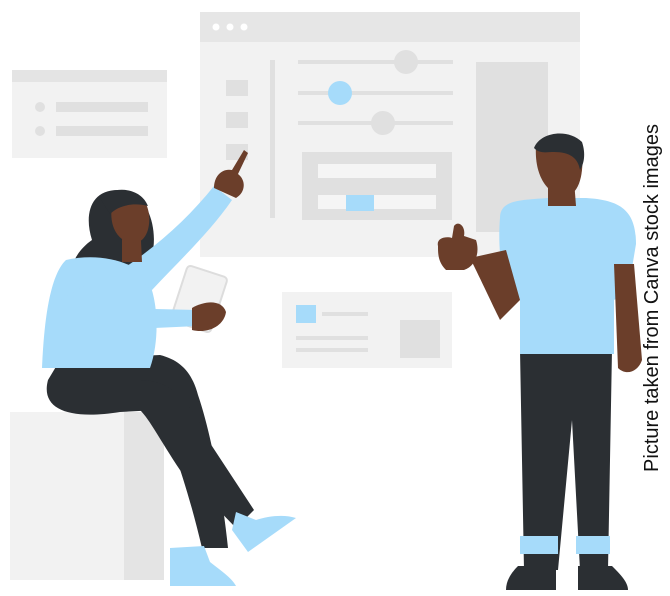 The image size is (670, 596). What do you see at coordinates (237, 120) in the screenshot?
I see `window-sidebar-squares` at bounding box center [237, 120].